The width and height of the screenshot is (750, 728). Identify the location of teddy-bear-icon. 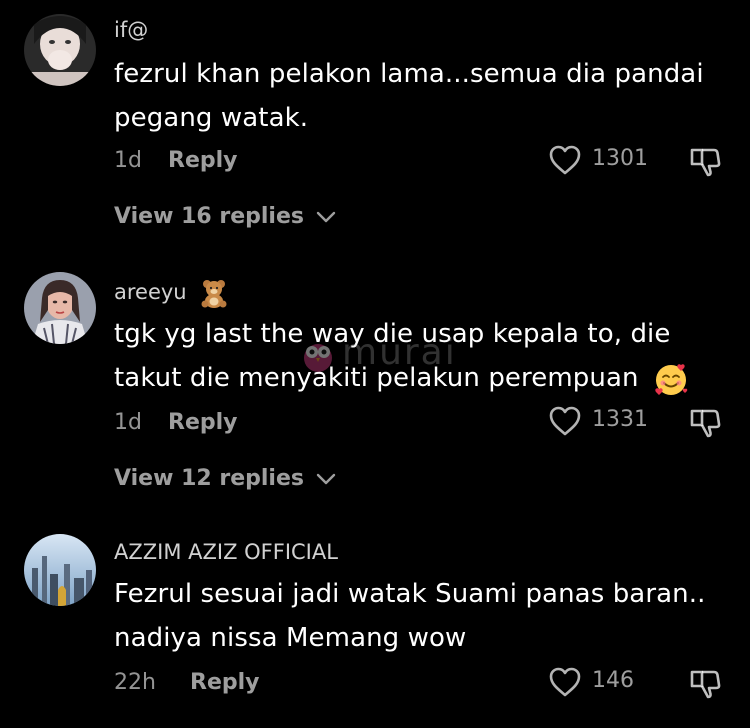
(214, 294).